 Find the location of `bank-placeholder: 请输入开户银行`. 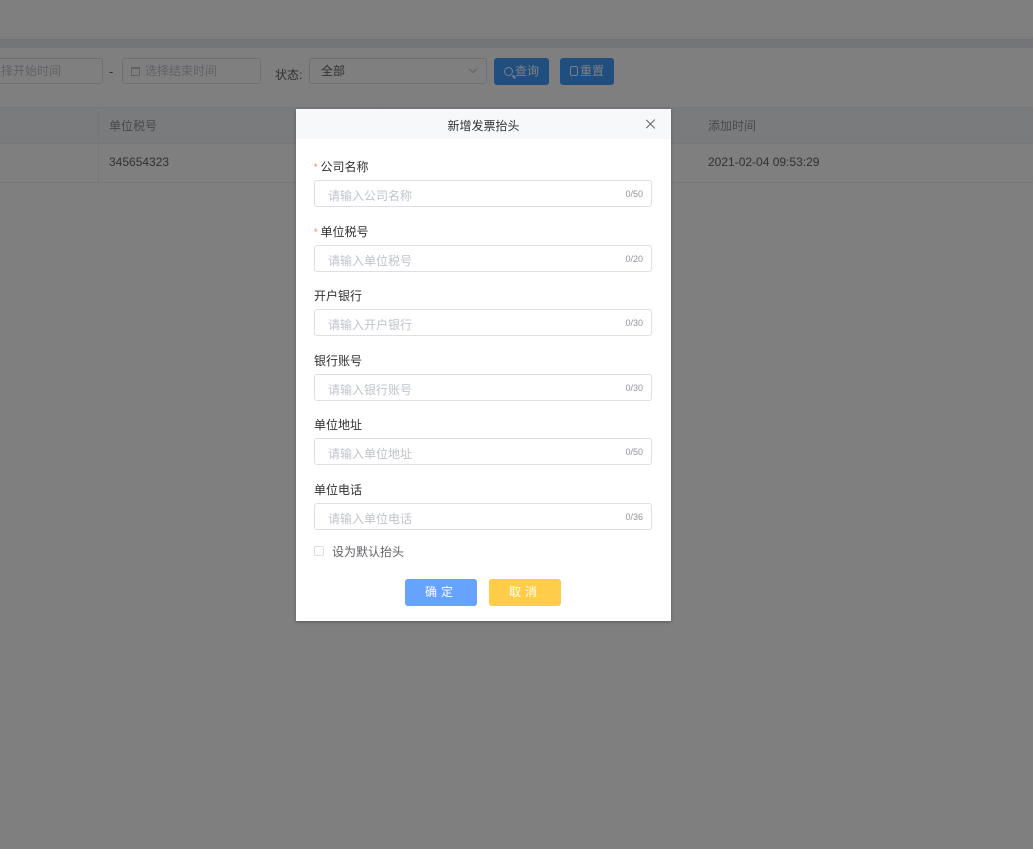

bank-placeholder: 请输入开户银行 is located at coordinates (370, 325).